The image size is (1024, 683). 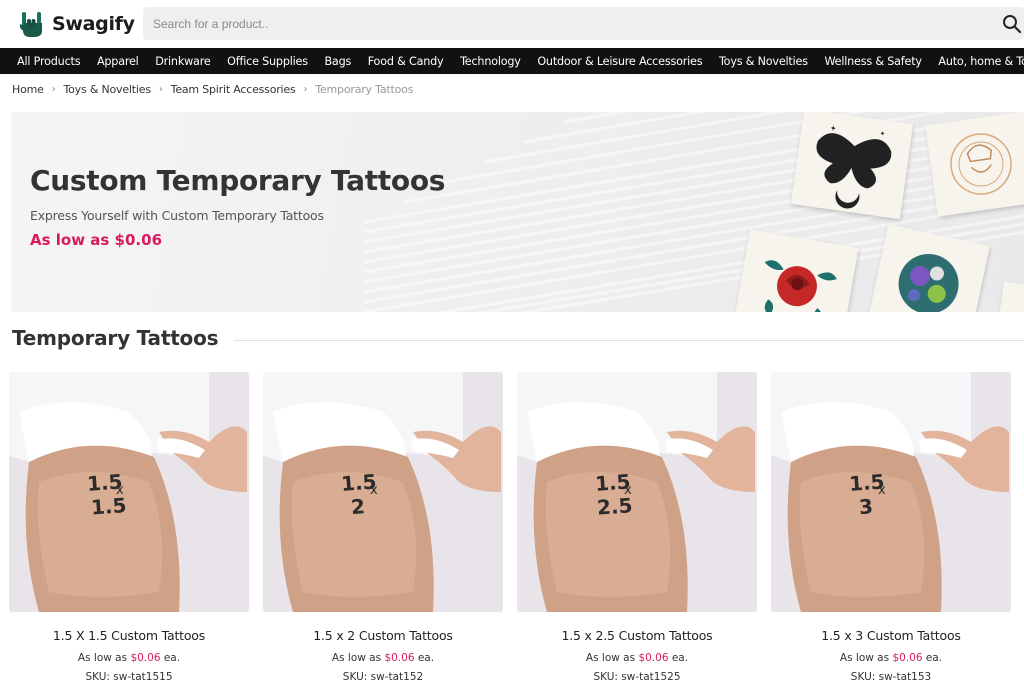 What do you see at coordinates (337, 61) in the screenshot?
I see `nav-item-bags: Bags` at bounding box center [337, 61].